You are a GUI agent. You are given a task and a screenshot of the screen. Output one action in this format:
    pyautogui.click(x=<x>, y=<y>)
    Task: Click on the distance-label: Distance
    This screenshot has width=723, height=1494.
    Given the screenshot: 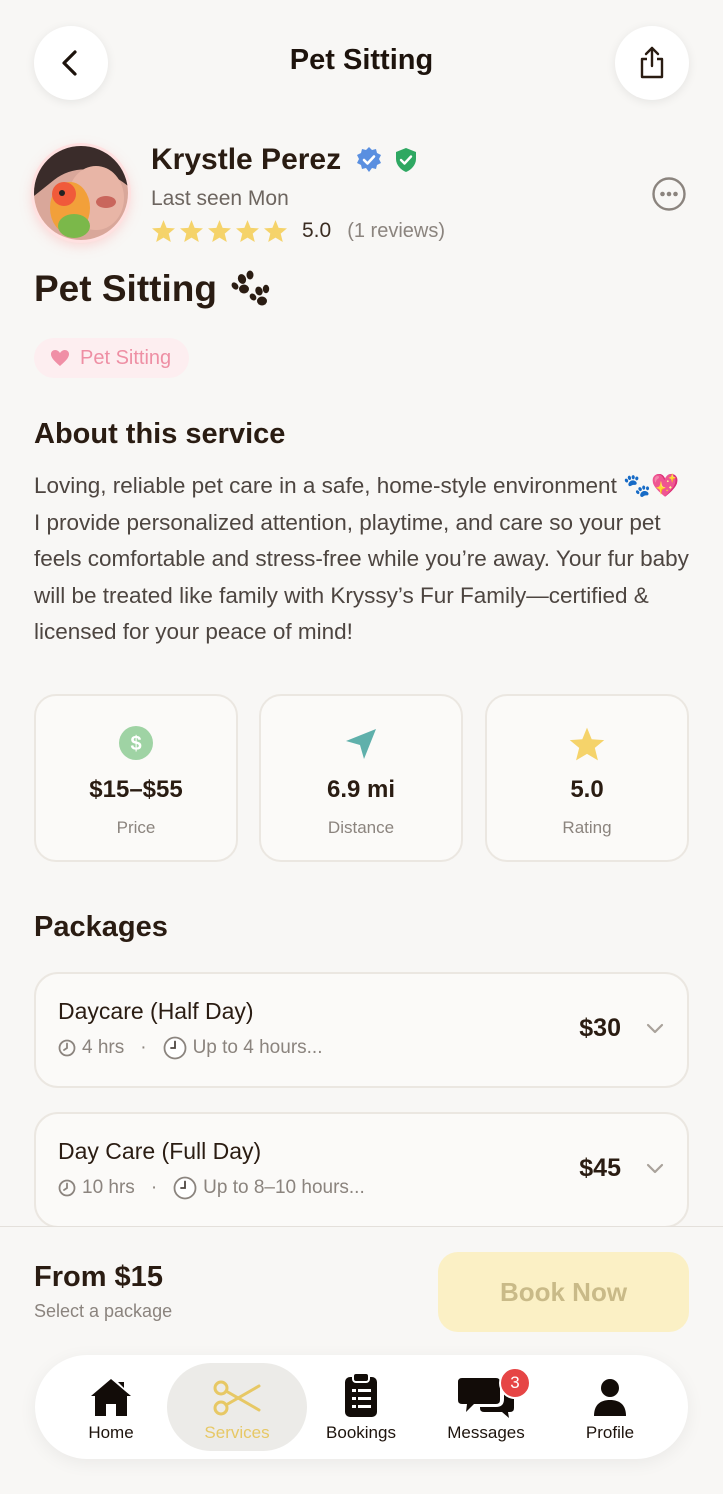 What is the action you would take?
    pyautogui.click(x=361, y=827)
    